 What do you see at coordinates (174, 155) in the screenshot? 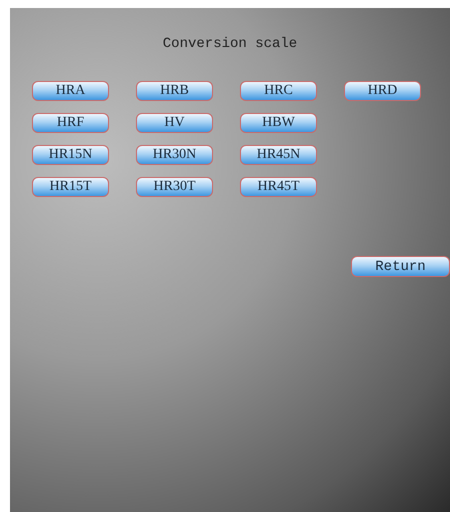
I see `scale-button: HR30N` at bounding box center [174, 155].